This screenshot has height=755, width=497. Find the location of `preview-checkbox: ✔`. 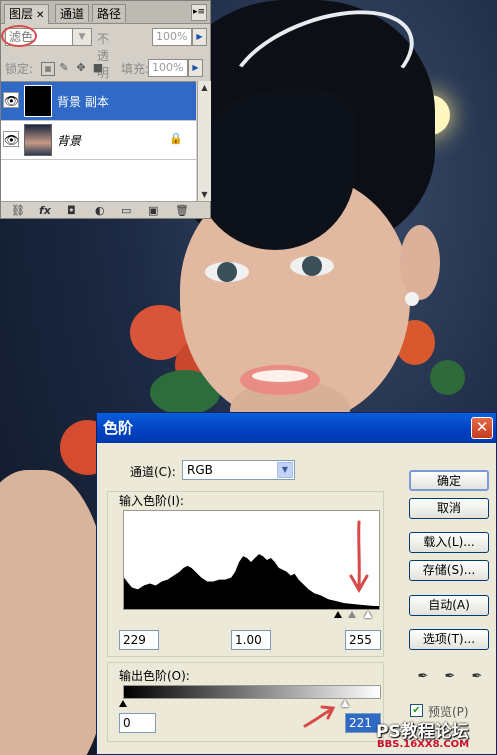

preview-checkbox: ✔ is located at coordinates (416, 710).